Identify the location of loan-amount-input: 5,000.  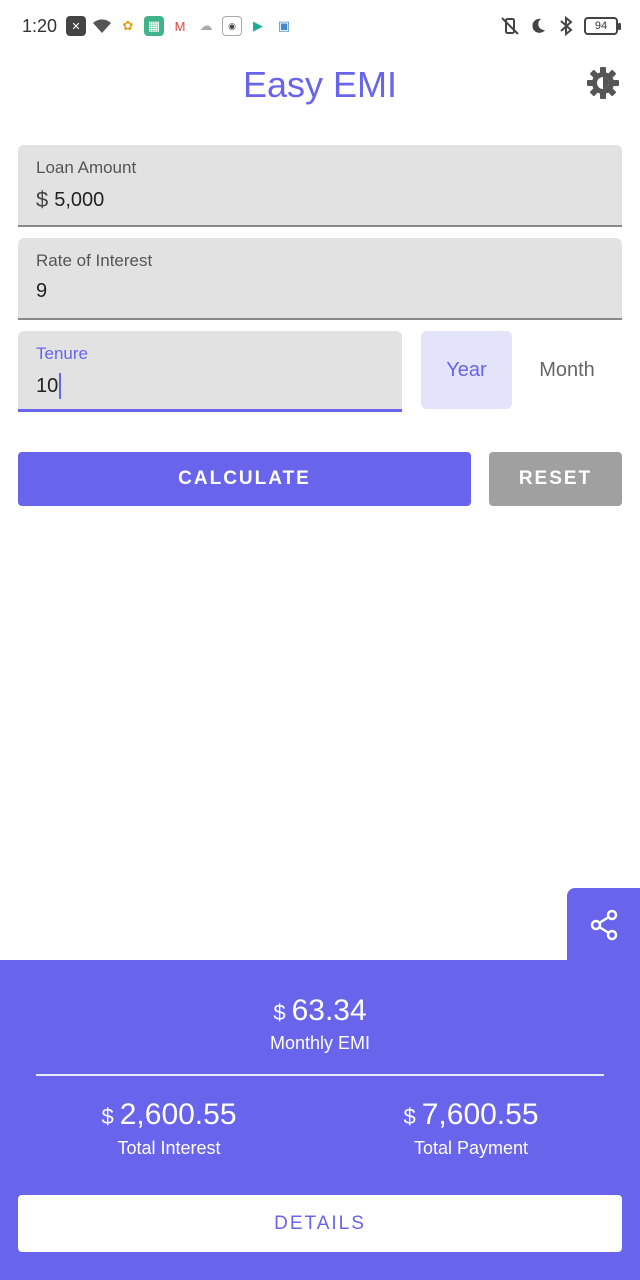
(79, 200).